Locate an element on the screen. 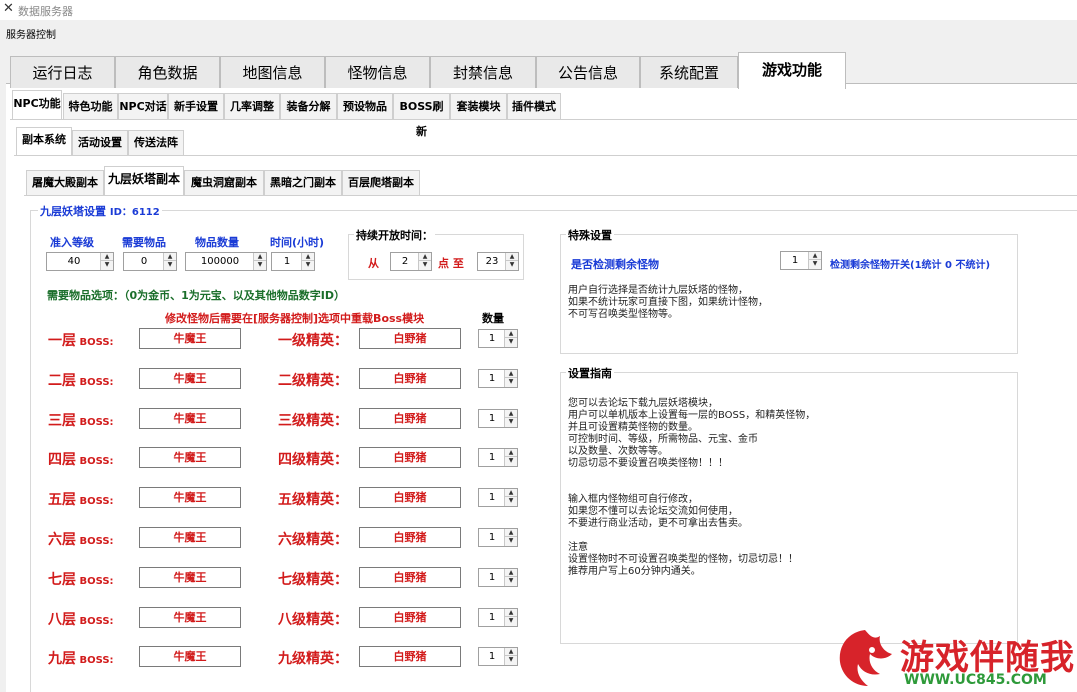 The width and height of the screenshot is (1077, 692). sub-tab-5: 装备分解 is located at coordinates (308, 106).